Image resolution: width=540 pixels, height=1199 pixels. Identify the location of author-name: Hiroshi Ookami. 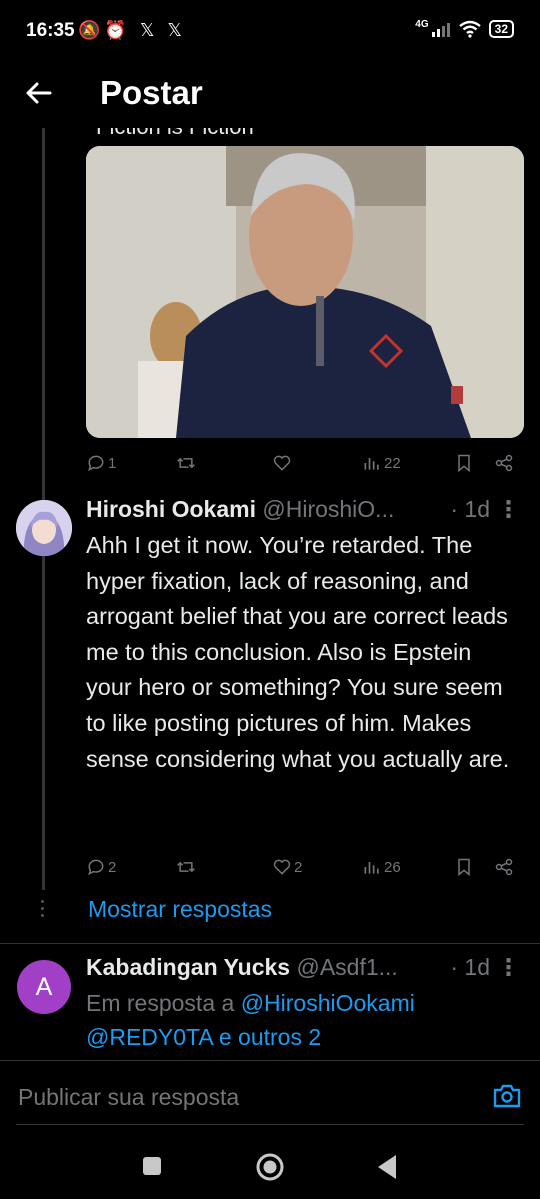
(171, 509).